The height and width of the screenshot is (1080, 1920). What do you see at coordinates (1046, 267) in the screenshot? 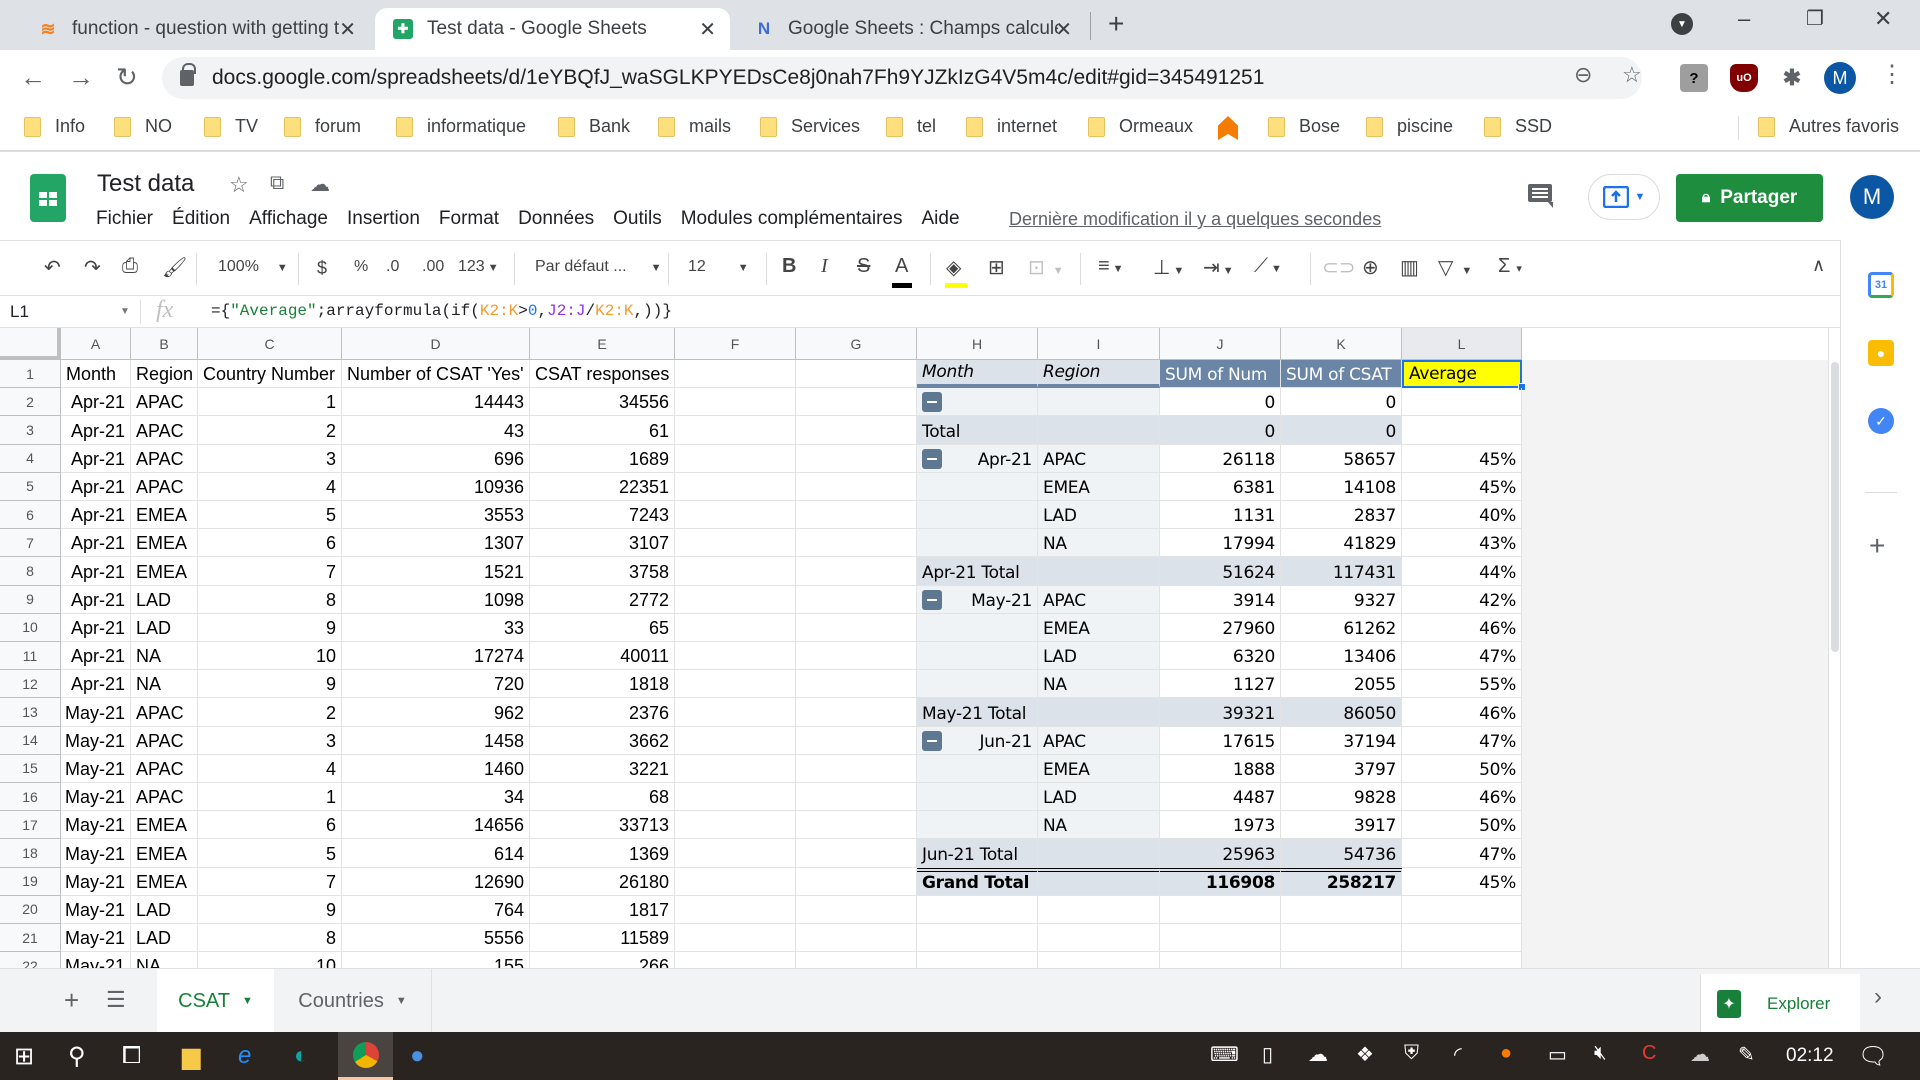
I see `merge-cells-icon: ⊡ ▼` at bounding box center [1046, 267].